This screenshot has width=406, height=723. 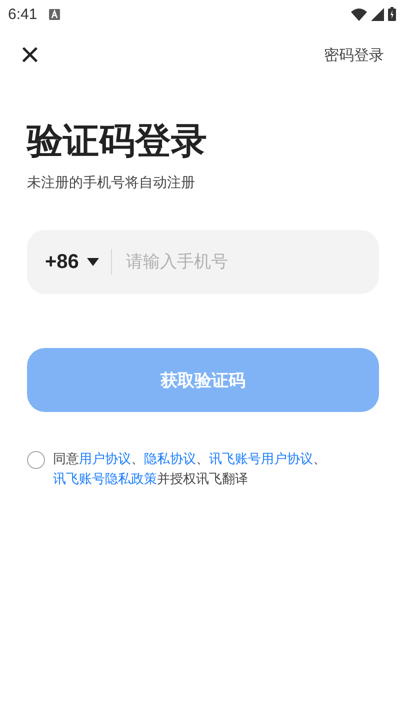 What do you see at coordinates (354, 55) in the screenshot?
I see `password-login-link: 密码登录` at bounding box center [354, 55].